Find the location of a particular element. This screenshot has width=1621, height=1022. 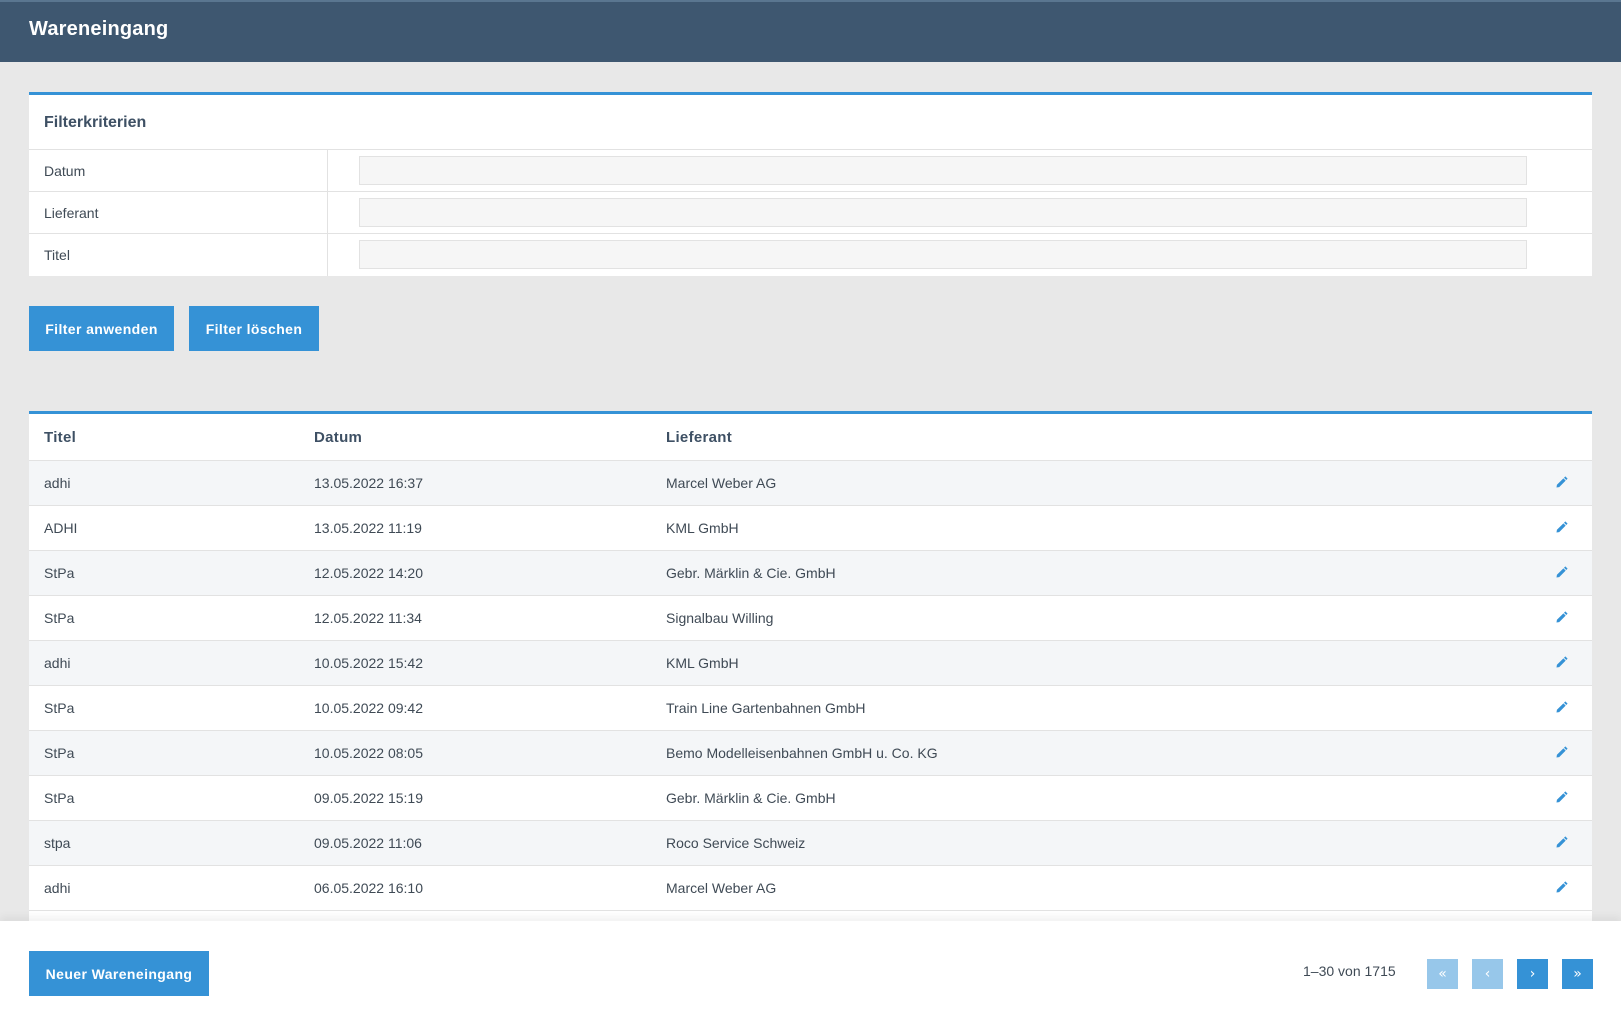

filter-row-title: Titel is located at coordinates (810, 255).